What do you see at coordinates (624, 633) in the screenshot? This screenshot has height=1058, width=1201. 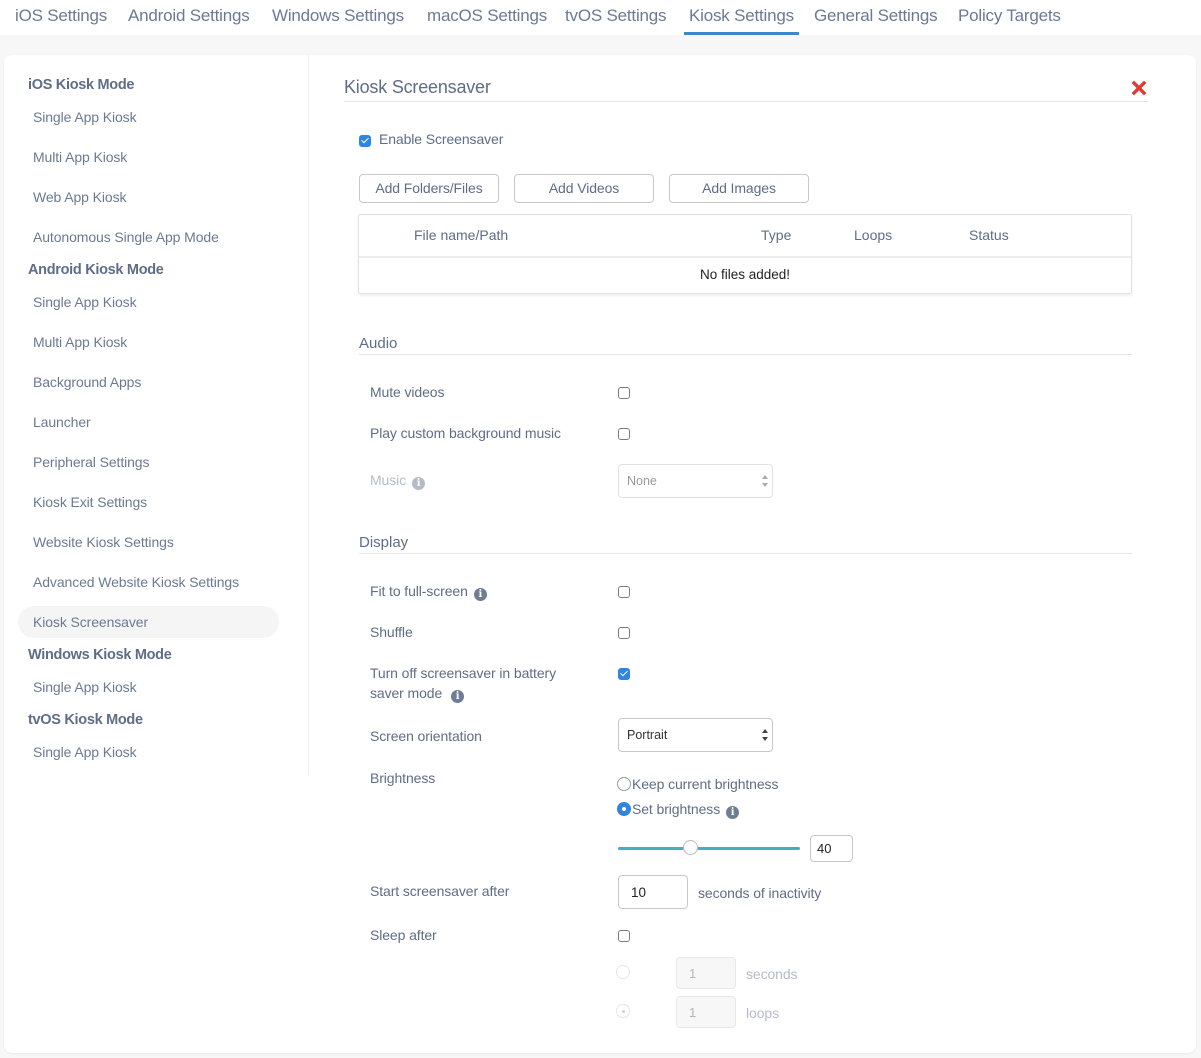 I see `shuffle-checkbox` at bounding box center [624, 633].